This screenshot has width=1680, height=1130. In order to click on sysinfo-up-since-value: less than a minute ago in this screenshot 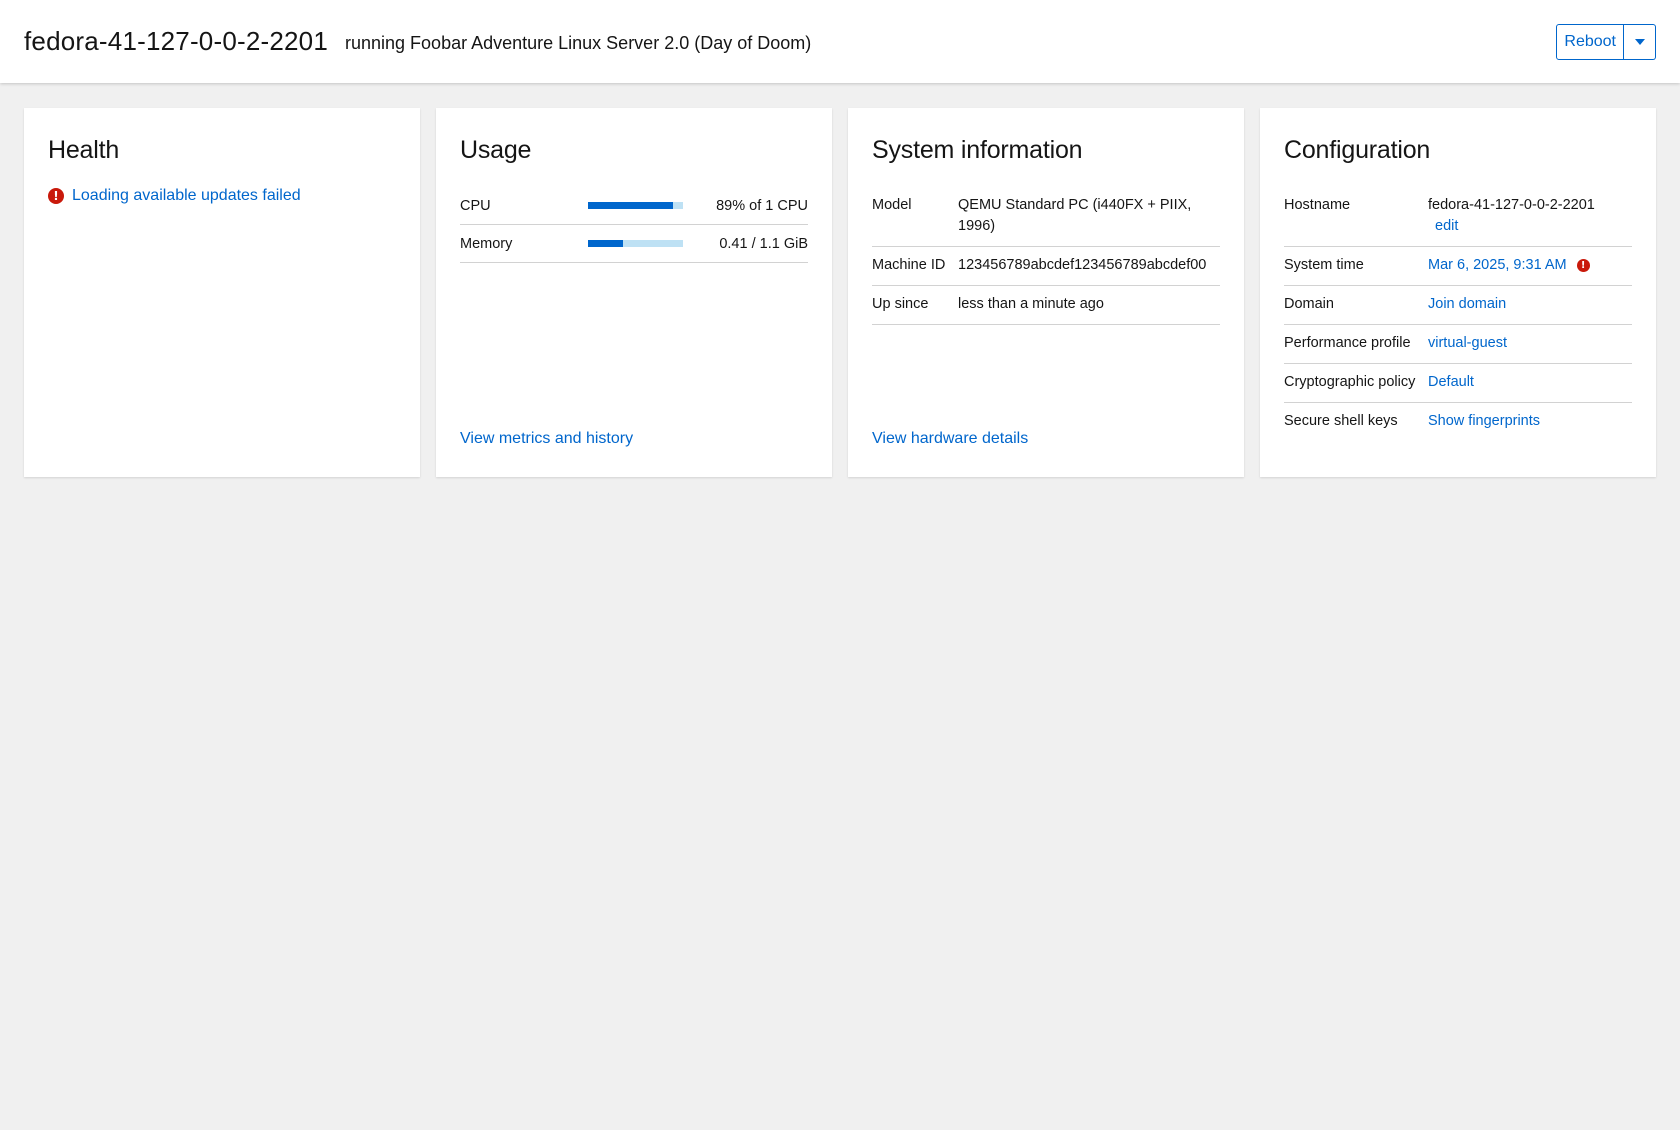, I will do `click(1031, 304)`.